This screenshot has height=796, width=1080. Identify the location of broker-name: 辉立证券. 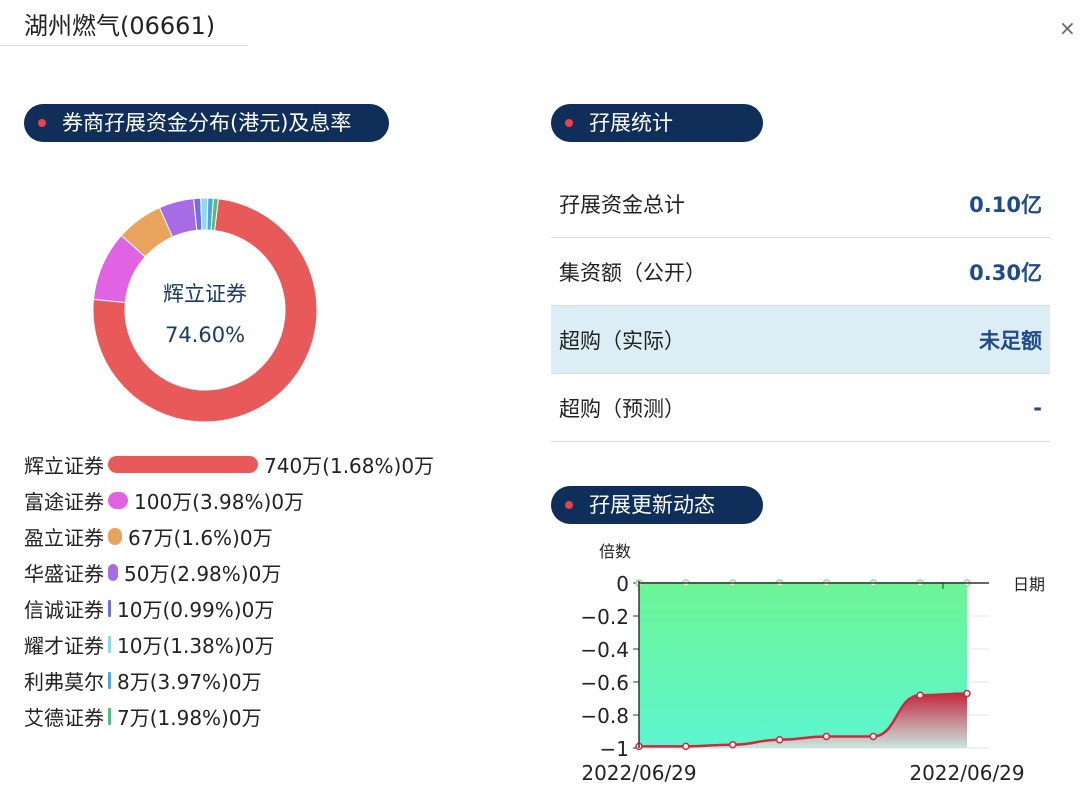
(64, 465).